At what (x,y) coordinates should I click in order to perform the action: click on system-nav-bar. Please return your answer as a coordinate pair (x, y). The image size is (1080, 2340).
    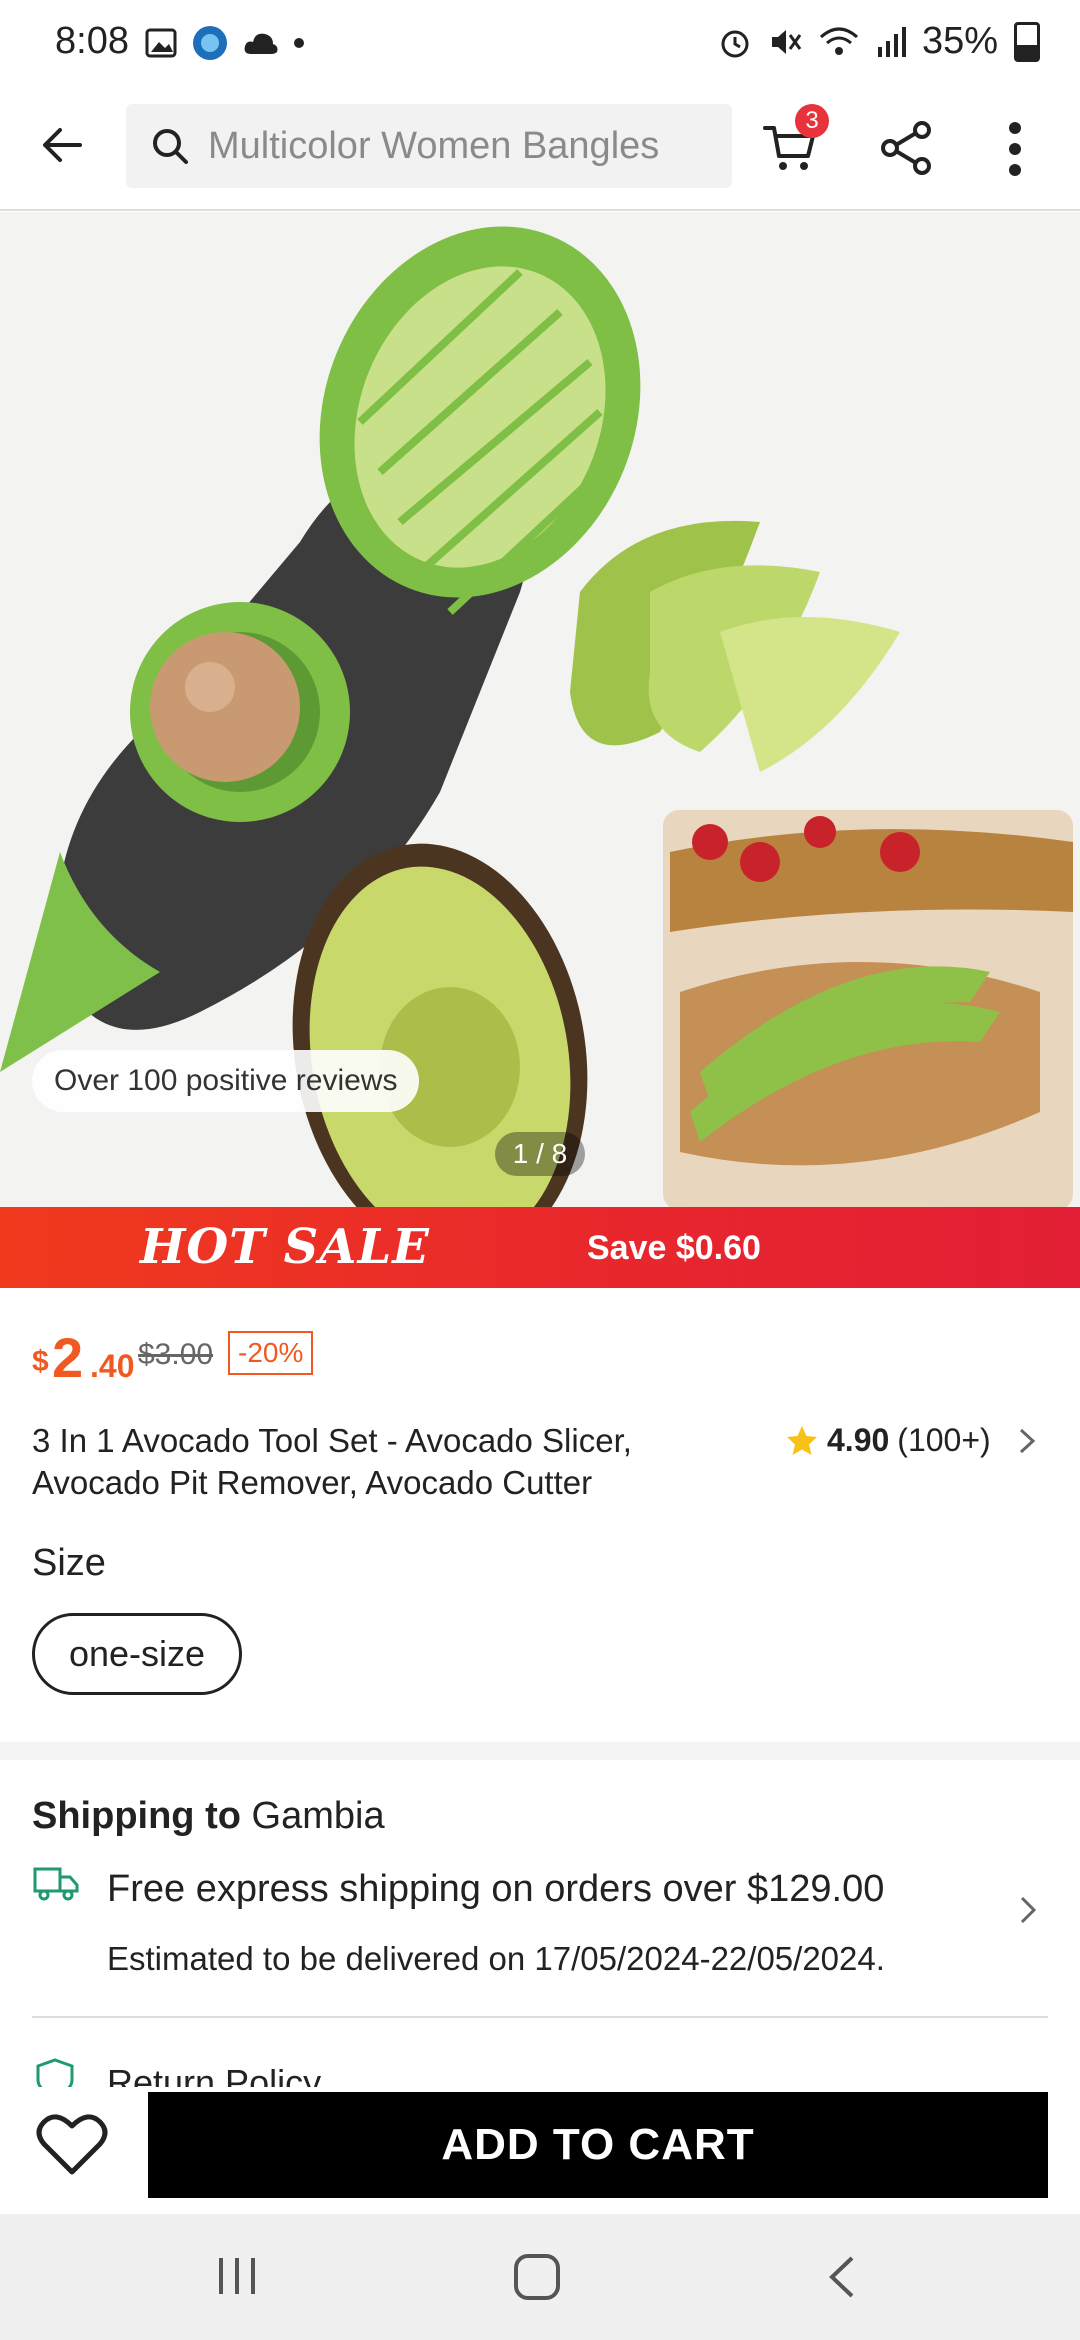
    Looking at the image, I should click on (540, 2277).